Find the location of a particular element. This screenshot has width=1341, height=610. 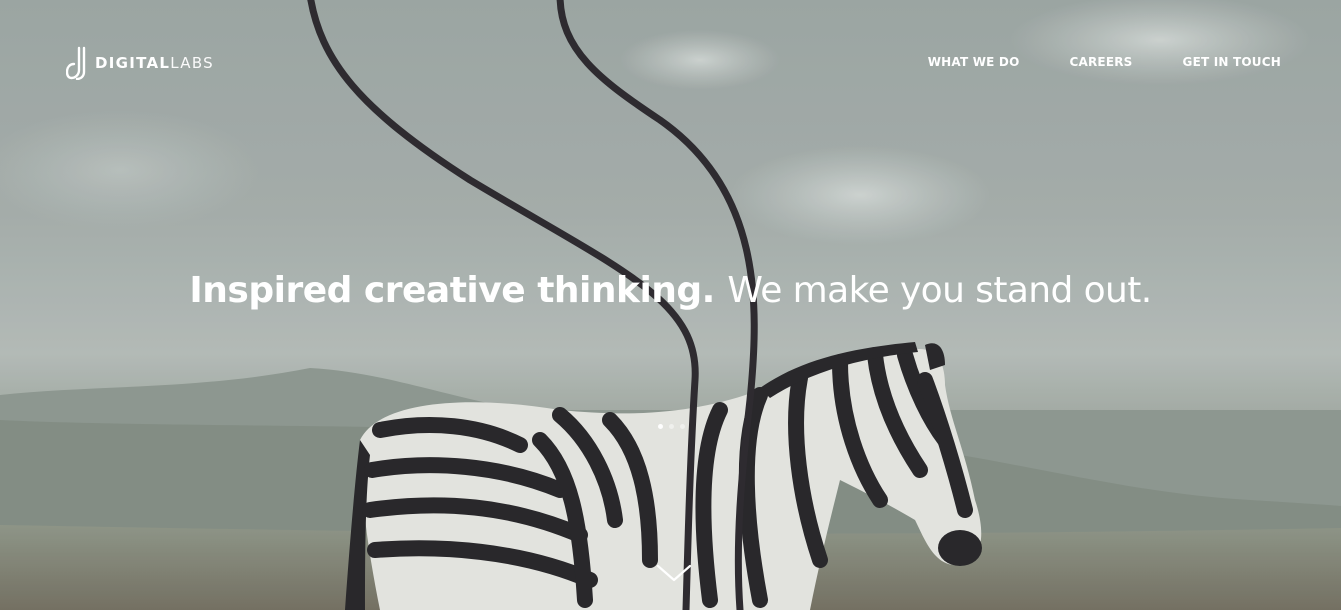

slider-dots is located at coordinates (671, 426).